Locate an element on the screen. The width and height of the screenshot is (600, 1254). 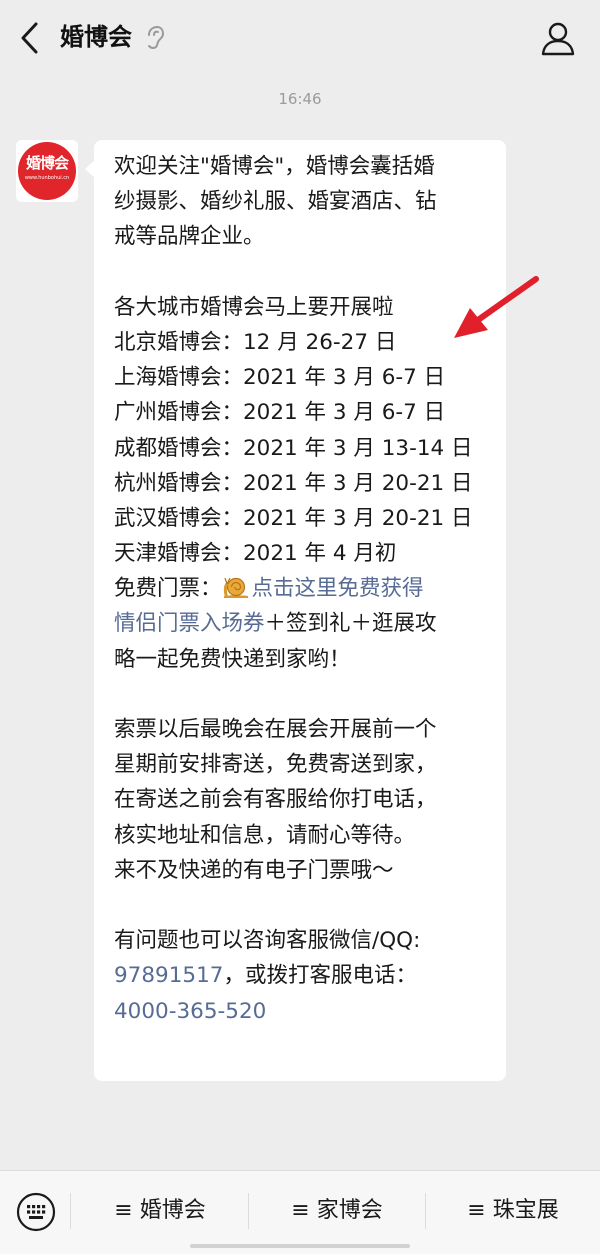
chat-title: 婚博会 is located at coordinates (96, 37).